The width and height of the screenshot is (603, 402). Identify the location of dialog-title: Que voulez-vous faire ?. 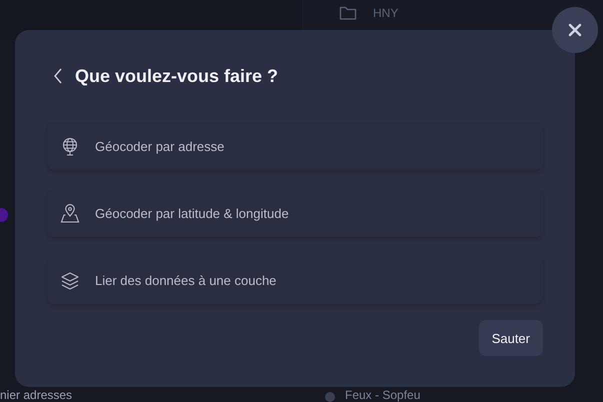
(176, 76).